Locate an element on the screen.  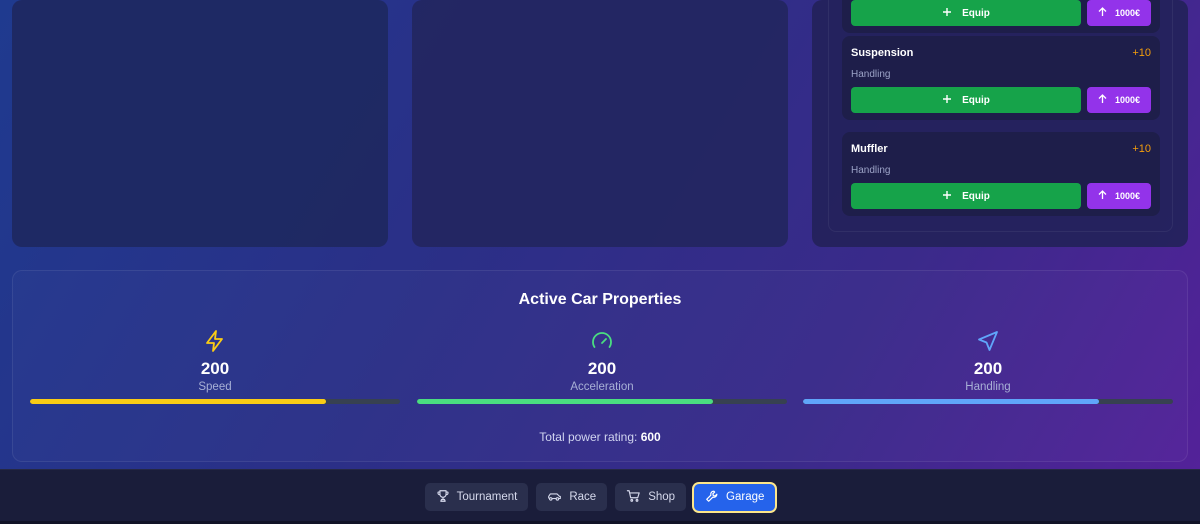
stat-handling: 200 Handling is located at coordinates (988, 366).